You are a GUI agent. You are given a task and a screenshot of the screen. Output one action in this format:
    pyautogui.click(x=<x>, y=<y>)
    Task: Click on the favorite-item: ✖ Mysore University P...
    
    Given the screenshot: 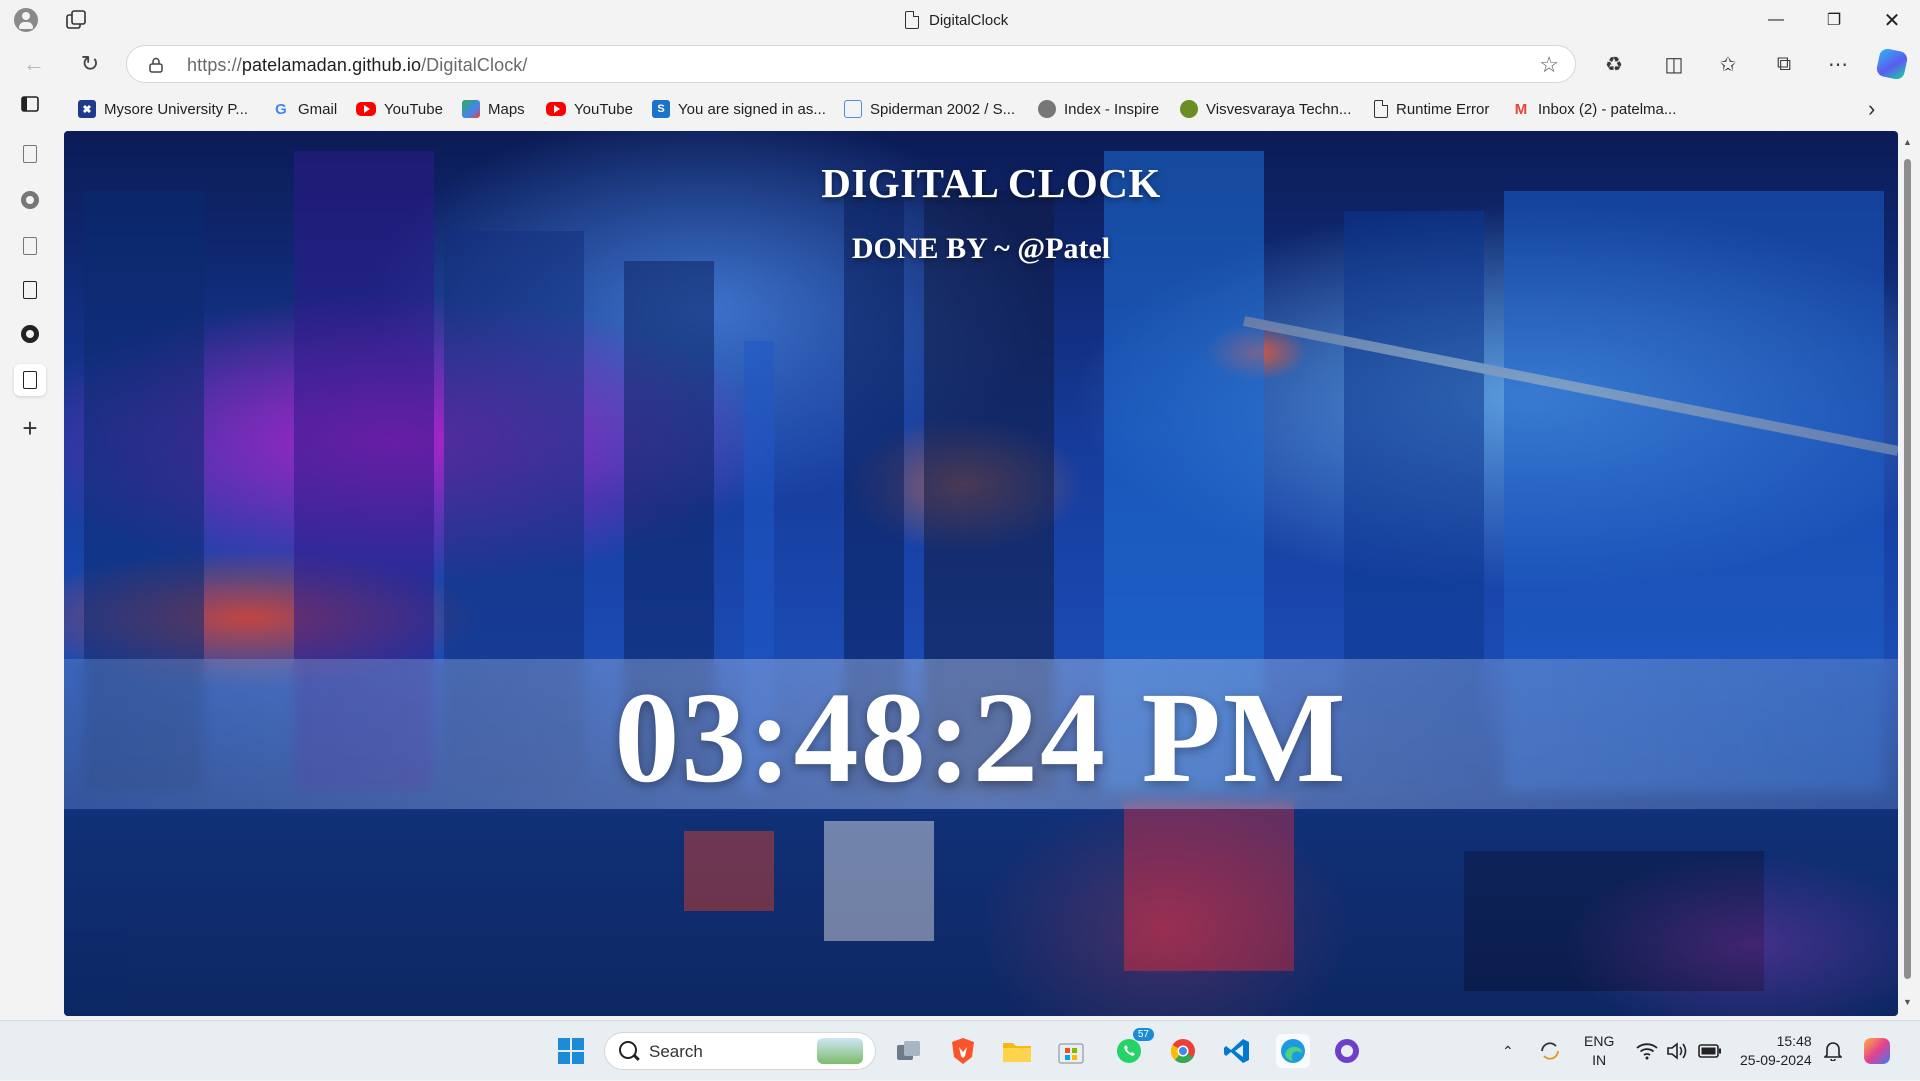 What is the action you would take?
    pyautogui.click(x=163, y=109)
    